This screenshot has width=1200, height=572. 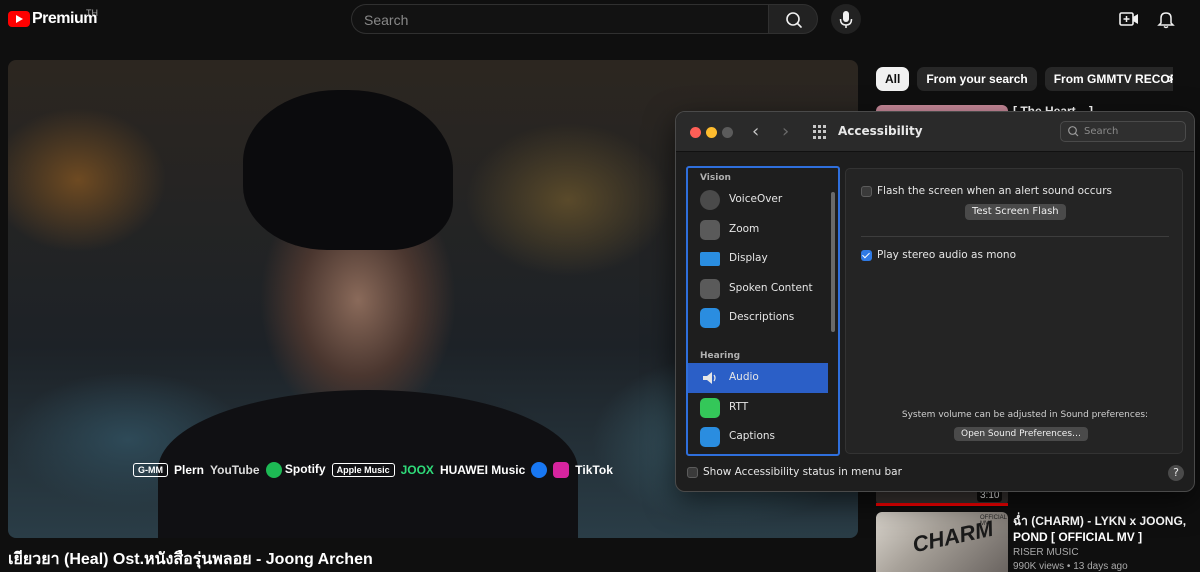 What do you see at coordinates (935, 132) in the screenshot?
I see `window-titlebar: ‹ › Accessibility Search` at bounding box center [935, 132].